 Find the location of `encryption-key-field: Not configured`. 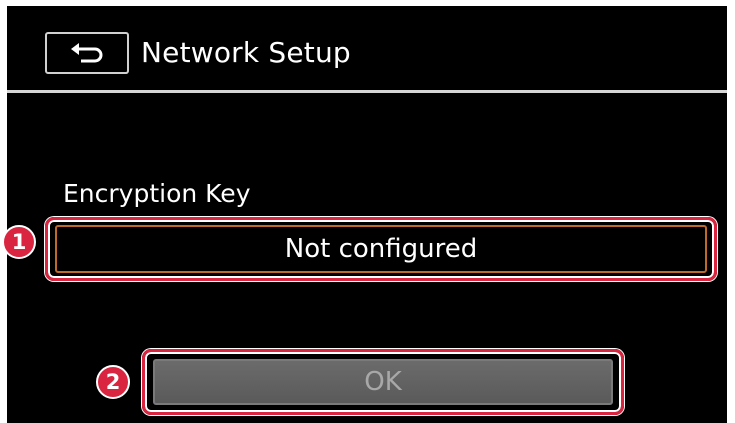

encryption-key-field: Not configured is located at coordinates (381, 249).